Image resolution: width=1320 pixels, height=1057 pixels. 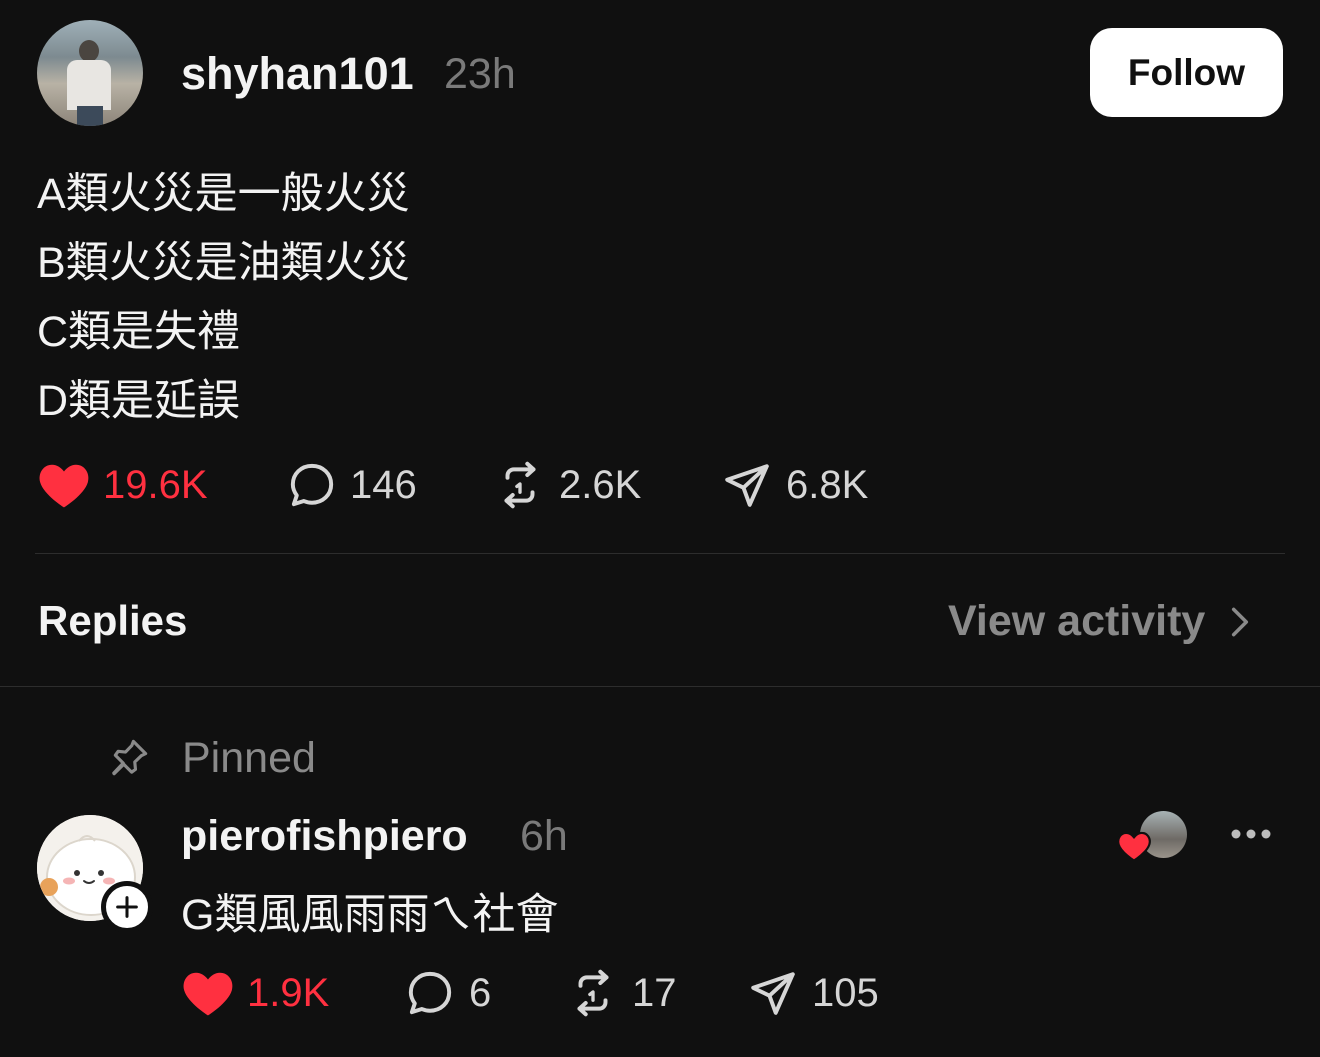 I want to click on post-like-count: 19.6K, so click(x=155, y=484).